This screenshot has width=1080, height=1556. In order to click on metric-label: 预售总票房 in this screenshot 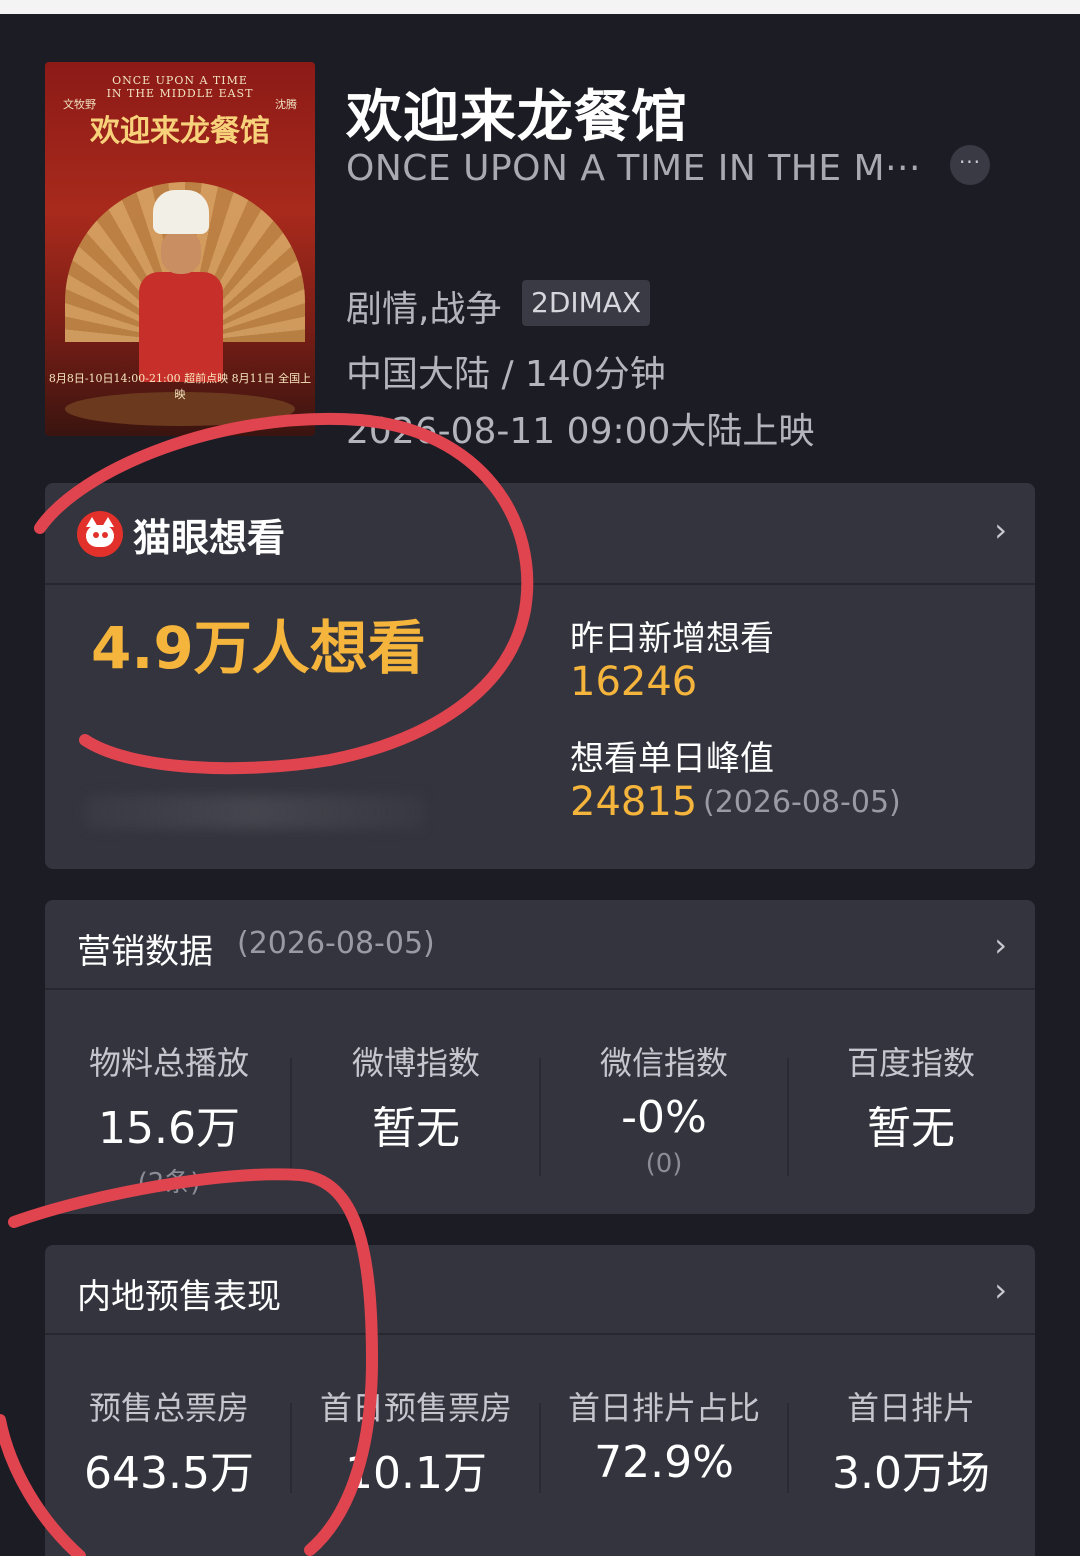, I will do `click(168, 1408)`.